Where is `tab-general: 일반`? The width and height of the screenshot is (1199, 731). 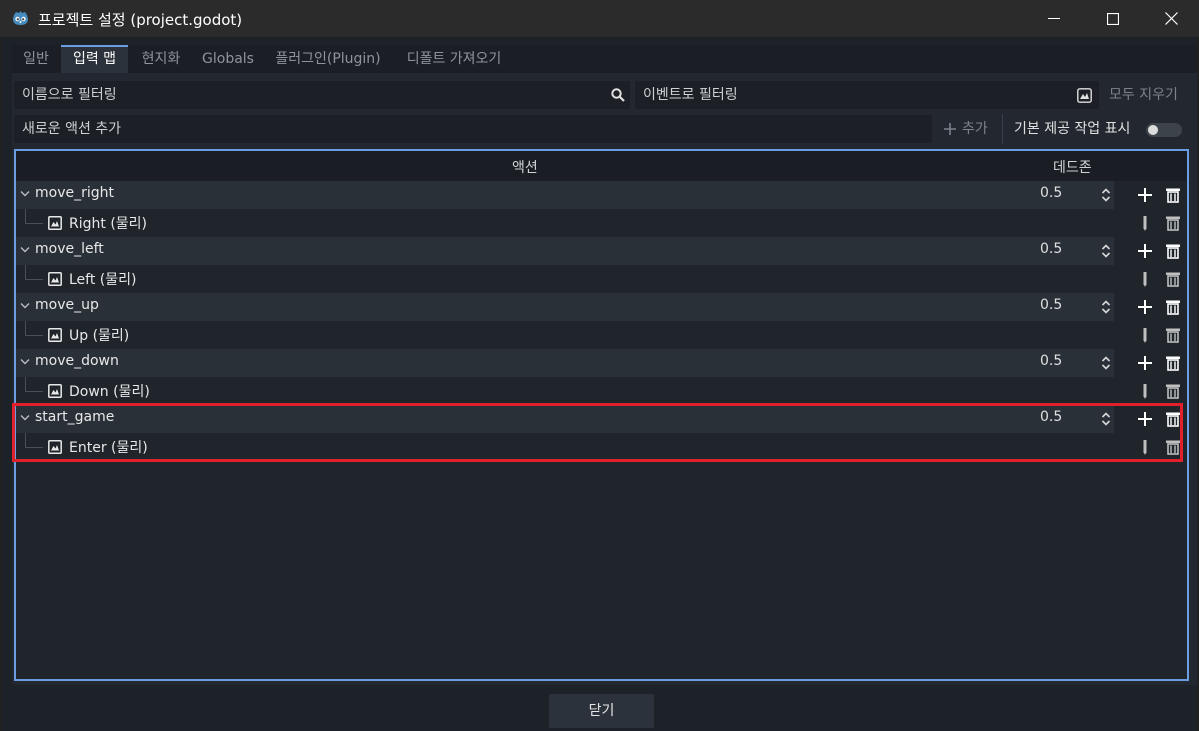 tab-general: 일반 is located at coordinates (36, 59).